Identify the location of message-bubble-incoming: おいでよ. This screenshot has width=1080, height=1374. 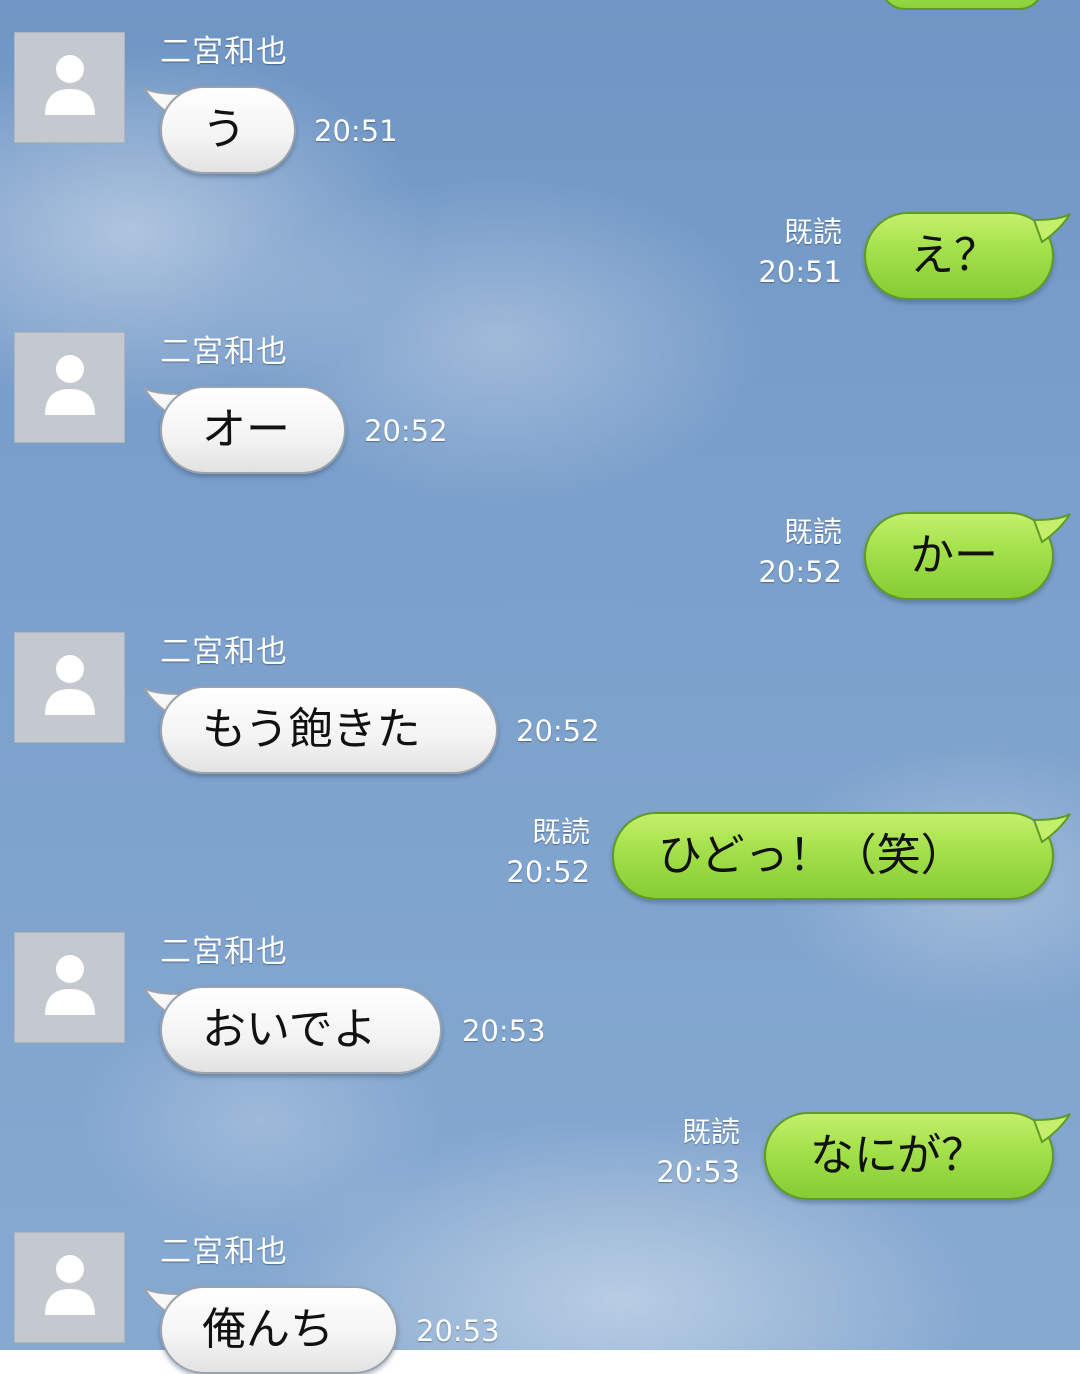
(301, 1030).